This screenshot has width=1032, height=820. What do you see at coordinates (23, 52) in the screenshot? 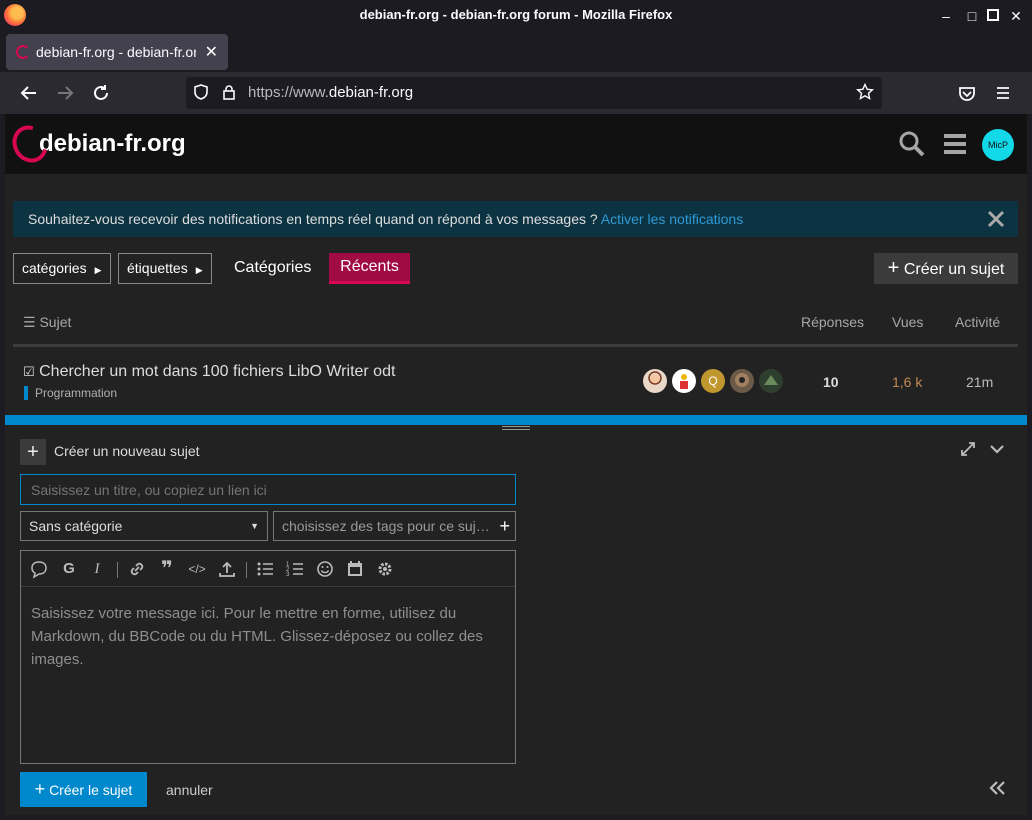
I see `debian-favicon-icon` at bounding box center [23, 52].